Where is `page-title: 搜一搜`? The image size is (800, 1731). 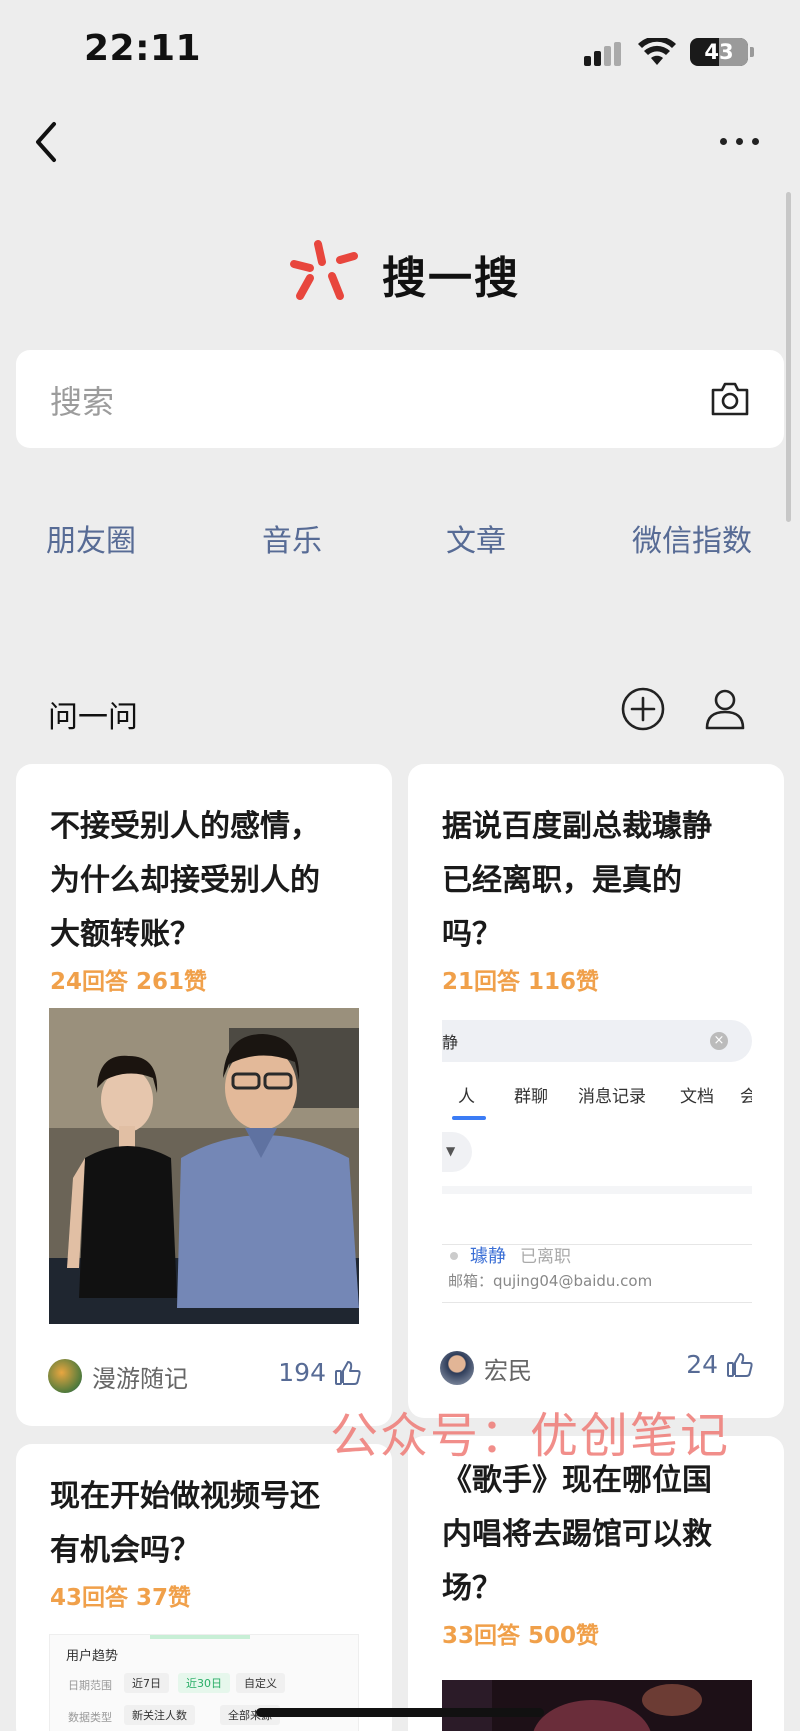 page-title: 搜一搜 is located at coordinates (451, 278).